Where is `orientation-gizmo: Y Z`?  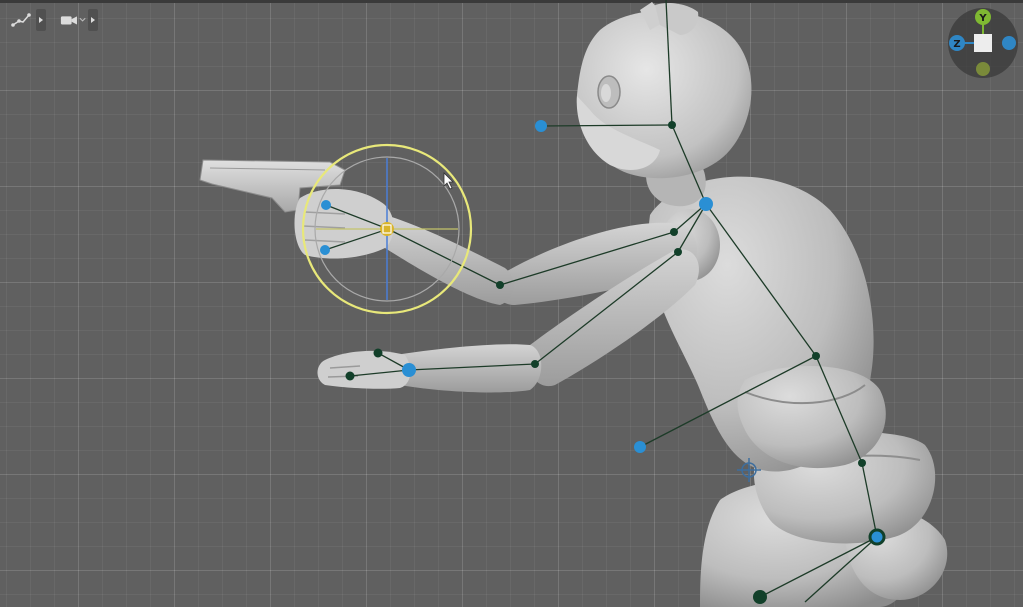
orientation-gizmo: Y Z is located at coordinates (983, 43).